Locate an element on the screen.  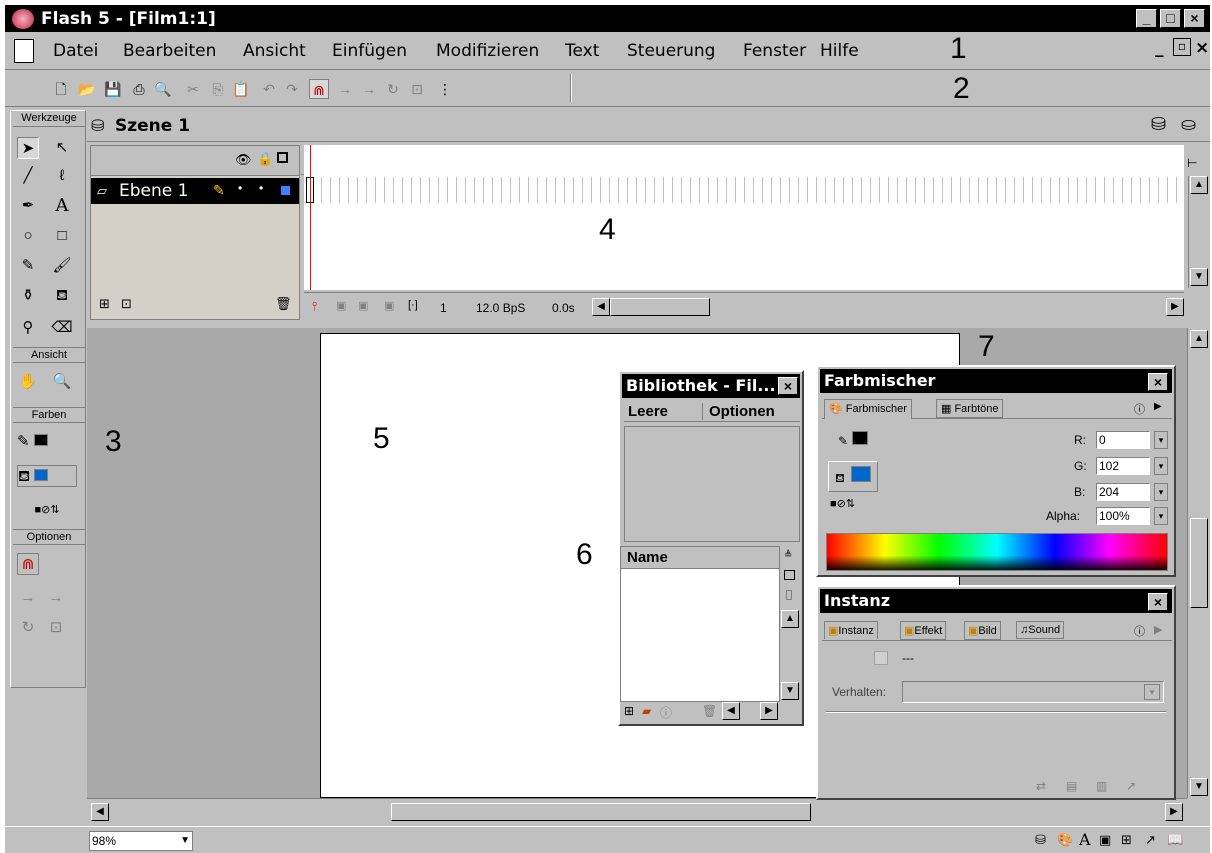
lock-icon: 🔒 is located at coordinates (265, 159).